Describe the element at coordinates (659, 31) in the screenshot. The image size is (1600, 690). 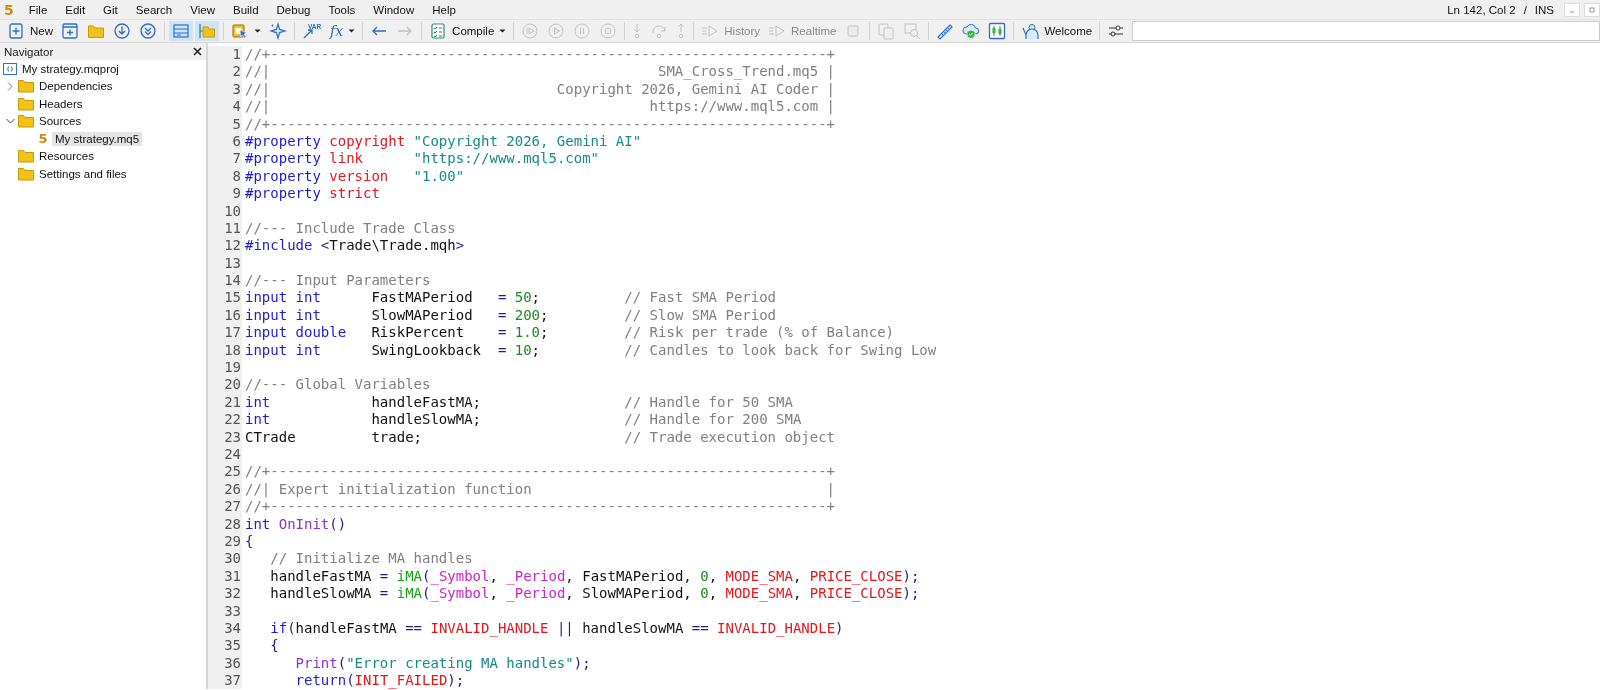
I see `step-over-icon` at that location.